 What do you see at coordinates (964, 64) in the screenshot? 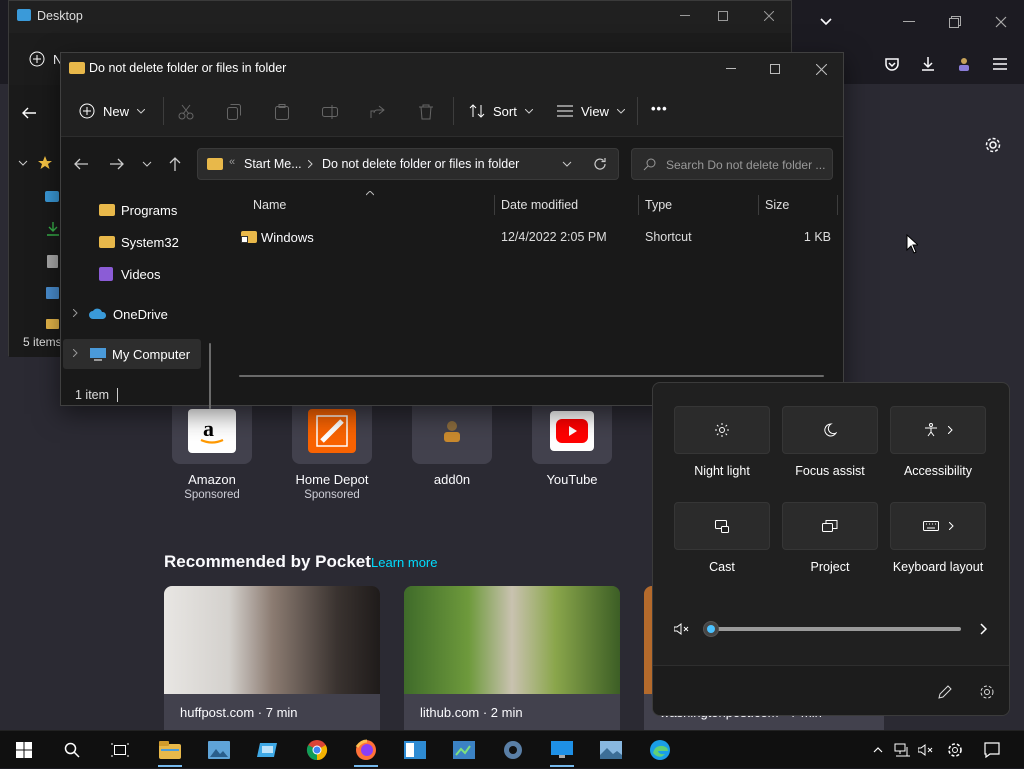
I see `extension-icon` at bounding box center [964, 64].